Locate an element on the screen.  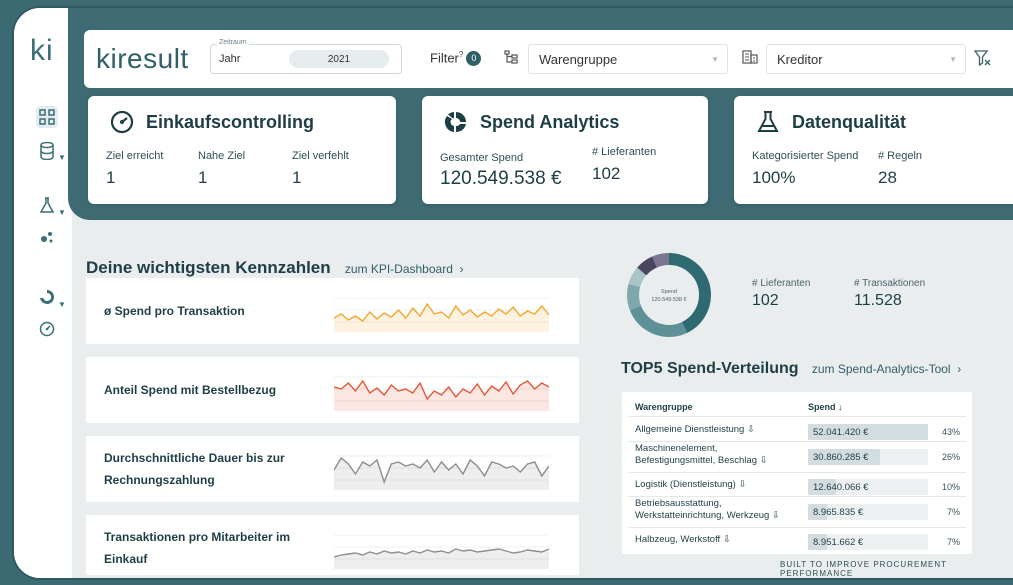
kpi-row: ø Spend pro Transaktion is located at coordinates (332, 311).